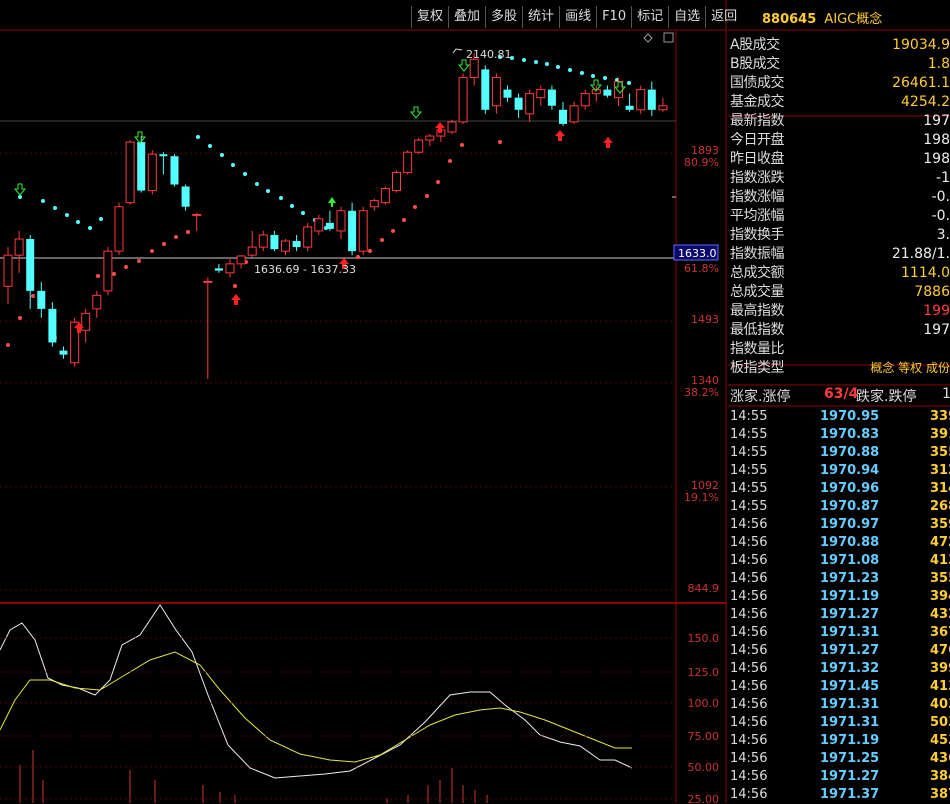 This screenshot has height=804, width=950. What do you see at coordinates (704, 736) in the screenshot?
I see `osc-label: 75.00` at bounding box center [704, 736].